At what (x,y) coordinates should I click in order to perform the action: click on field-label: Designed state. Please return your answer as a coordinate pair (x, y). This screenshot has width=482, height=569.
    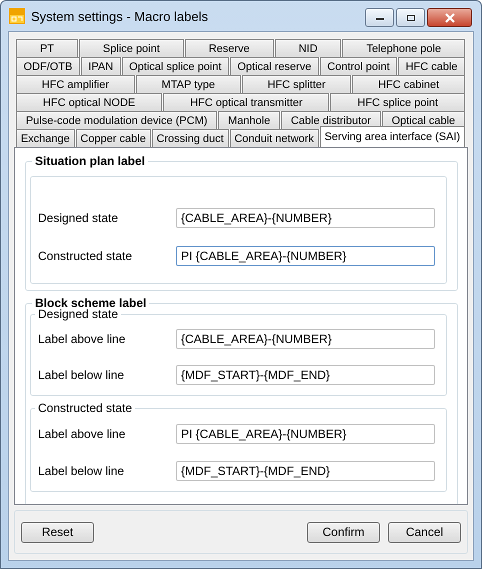
    Looking at the image, I should click on (78, 218).